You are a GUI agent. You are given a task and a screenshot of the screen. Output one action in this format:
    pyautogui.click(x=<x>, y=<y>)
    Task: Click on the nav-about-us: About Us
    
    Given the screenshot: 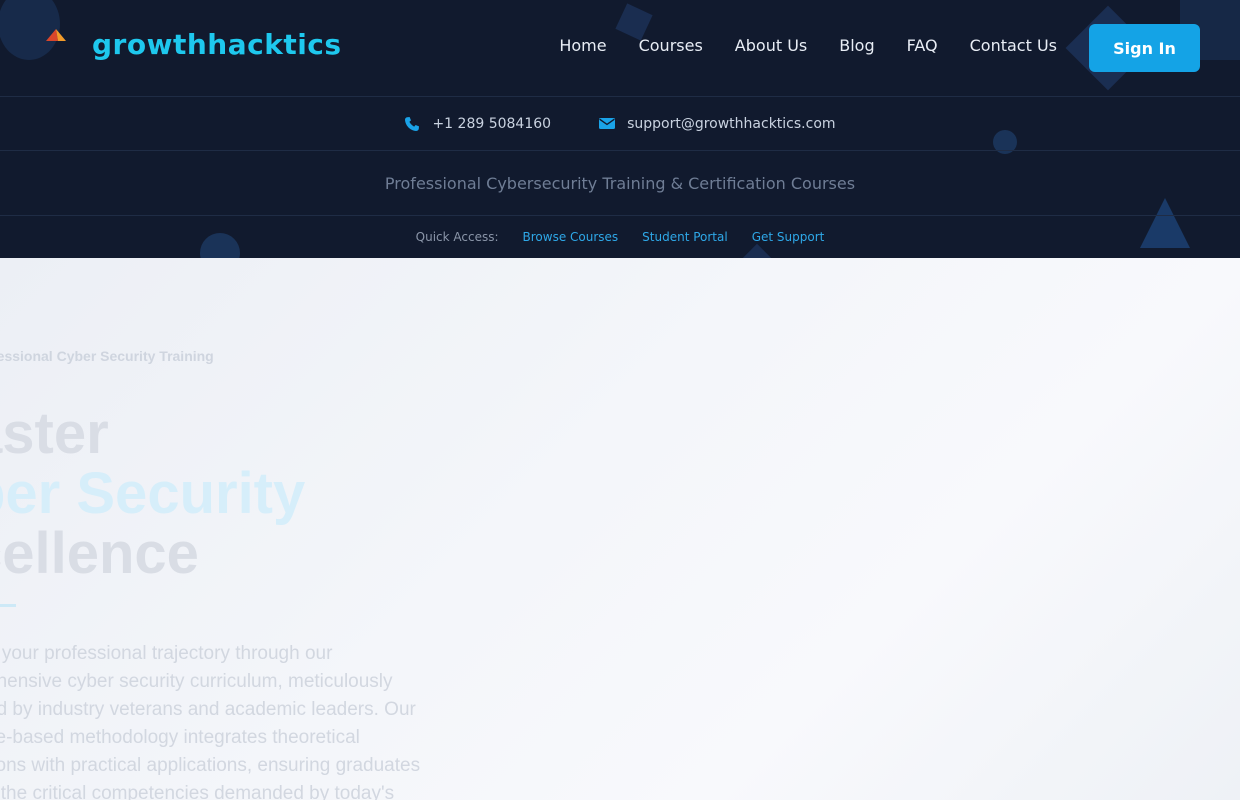 What is the action you would take?
    pyautogui.click(x=771, y=45)
    